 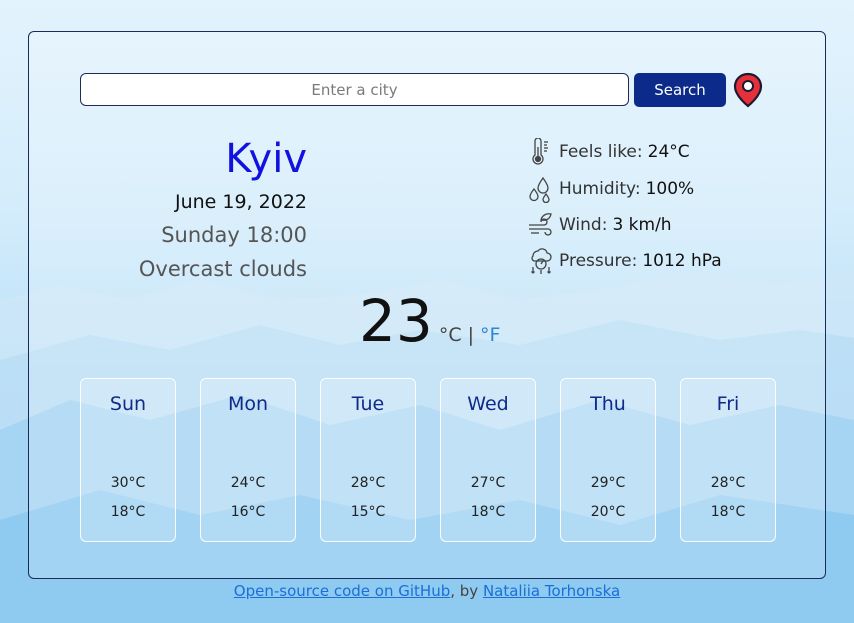 I want to click on forecast-day-name: Mon, so click(x=248, y=404).